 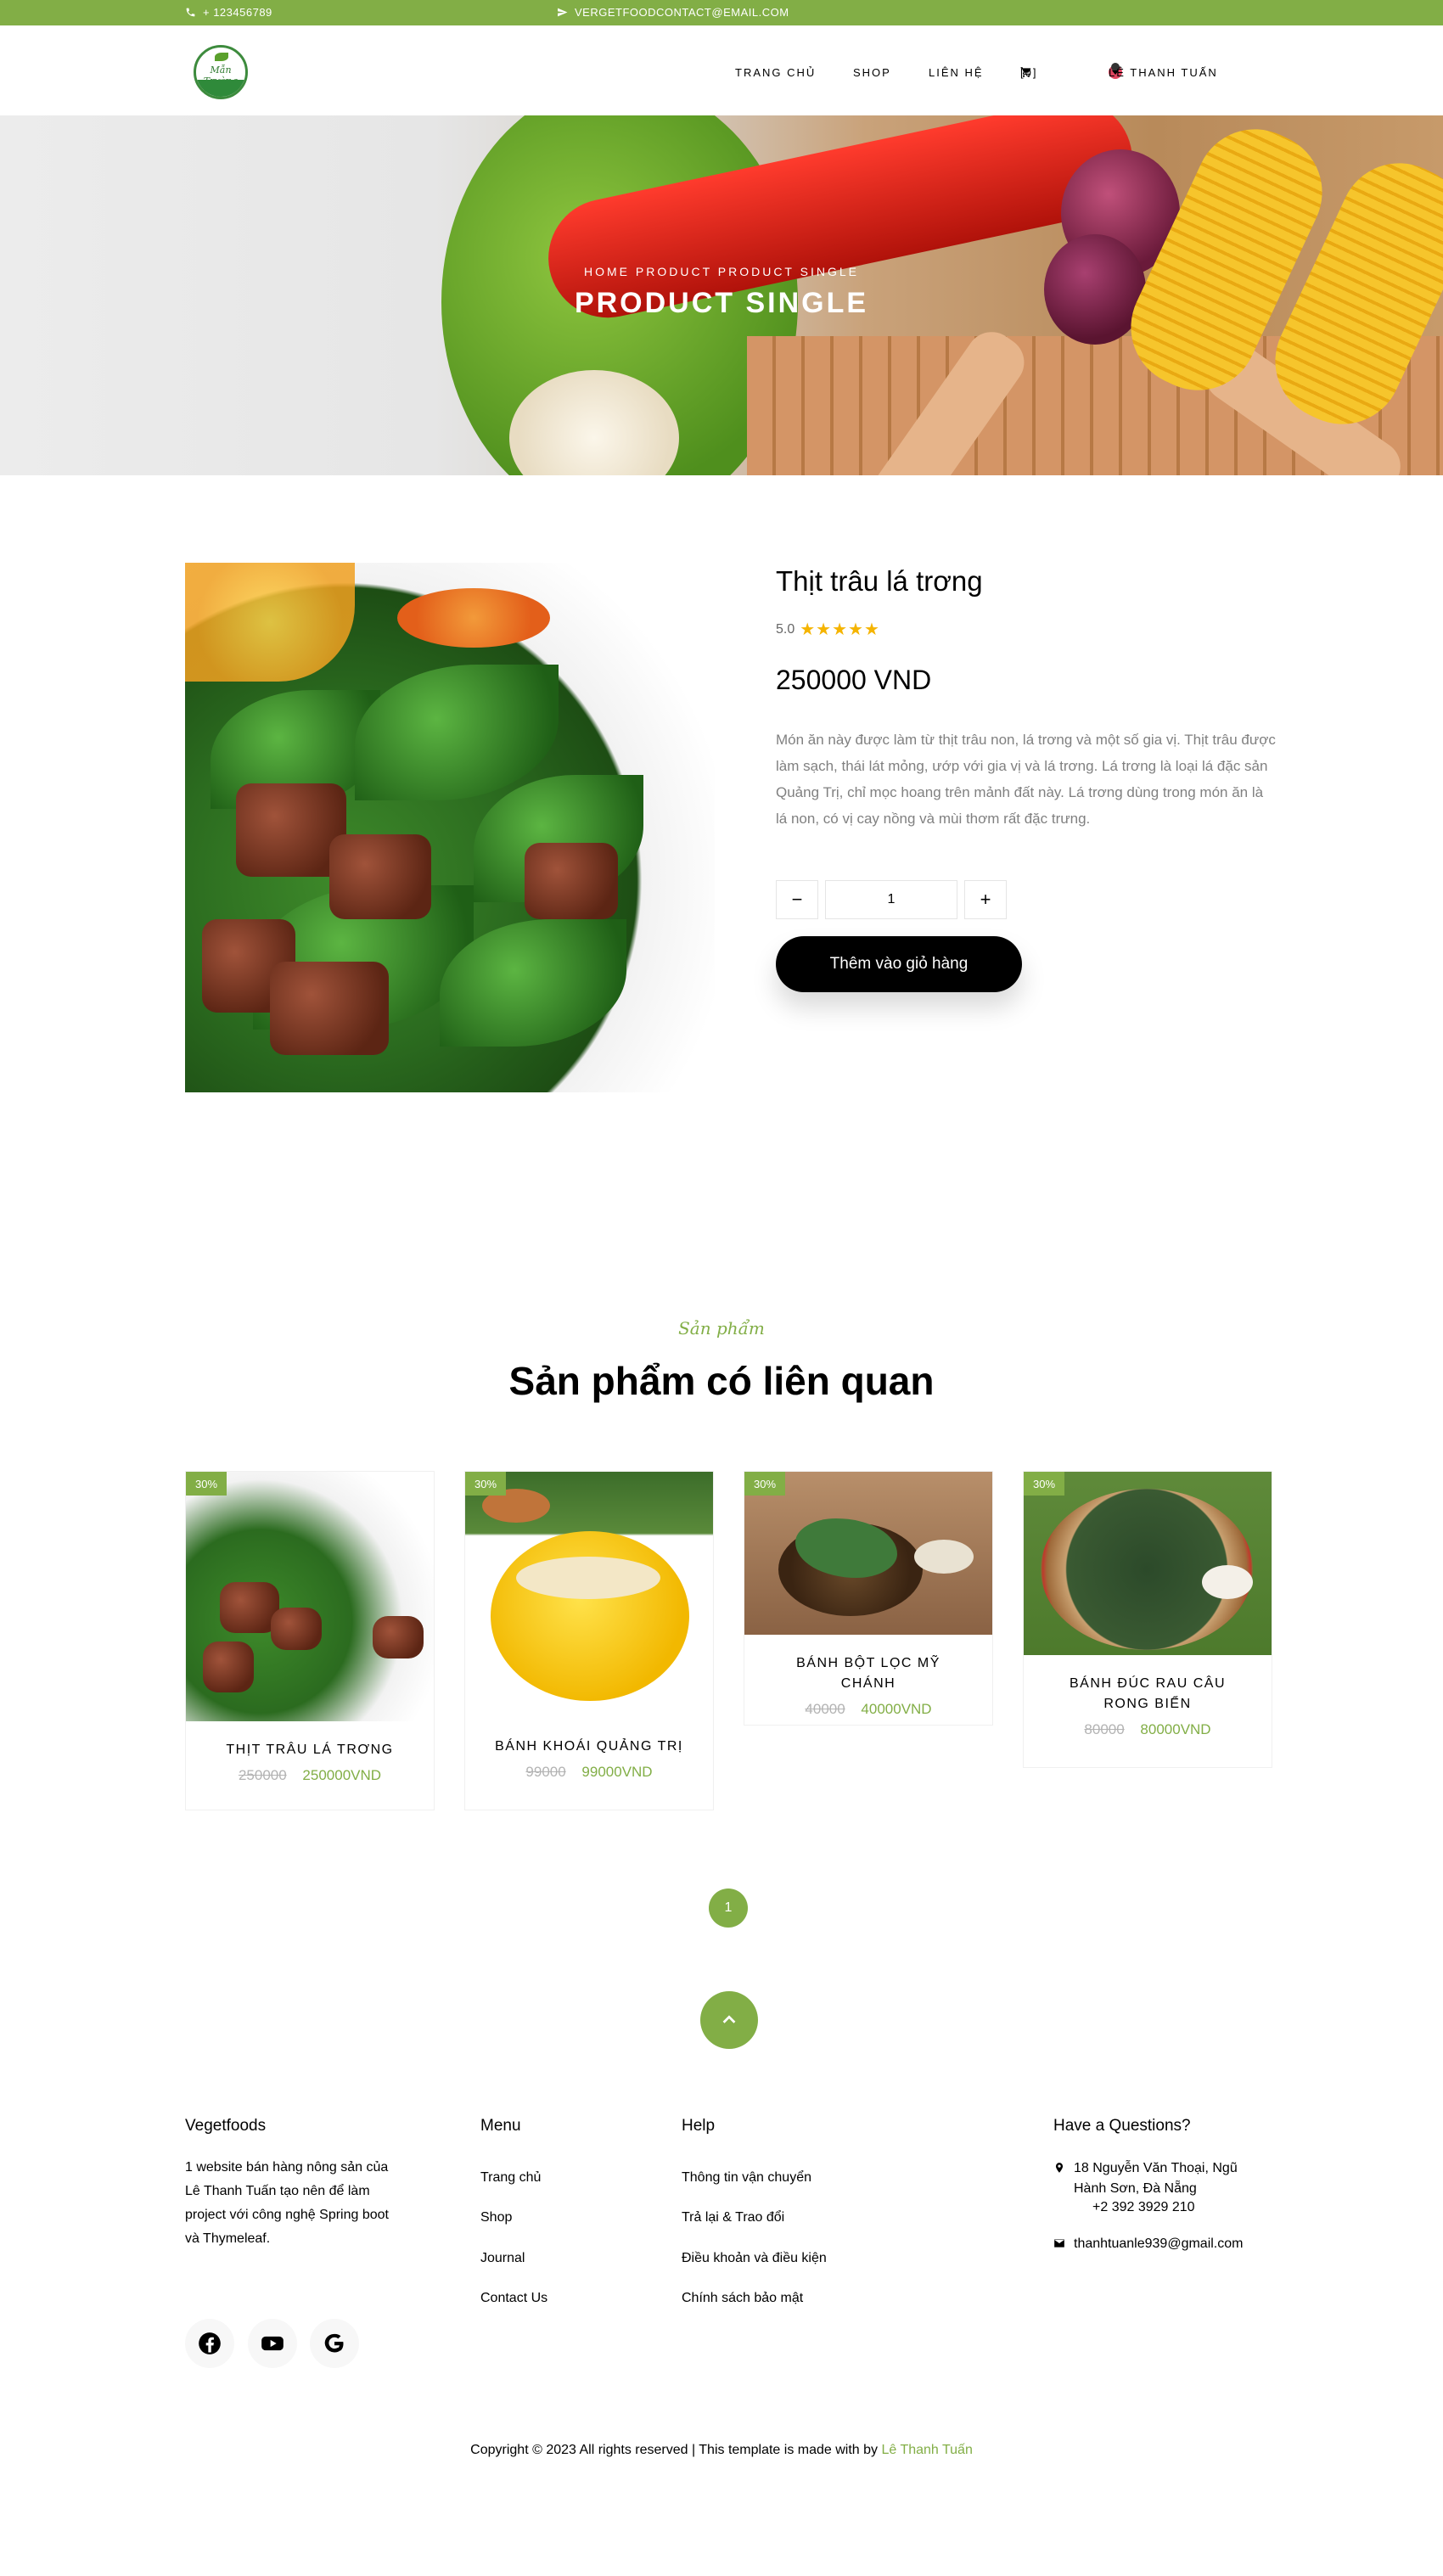 What do you see at coordinates (854, 680) in the screenshot?
I see `product-price: 250000 VND` at bounding box center [854, 680].